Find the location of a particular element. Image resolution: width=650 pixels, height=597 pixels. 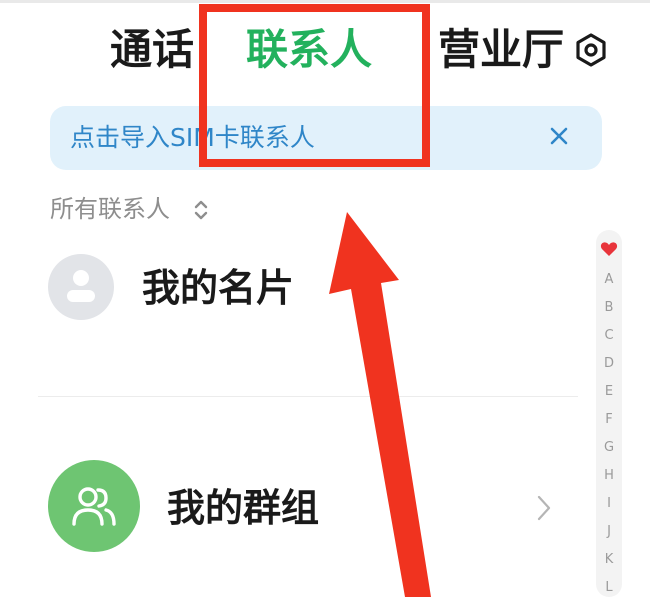

index-letter-g: G is located at coordinates (609, 448).